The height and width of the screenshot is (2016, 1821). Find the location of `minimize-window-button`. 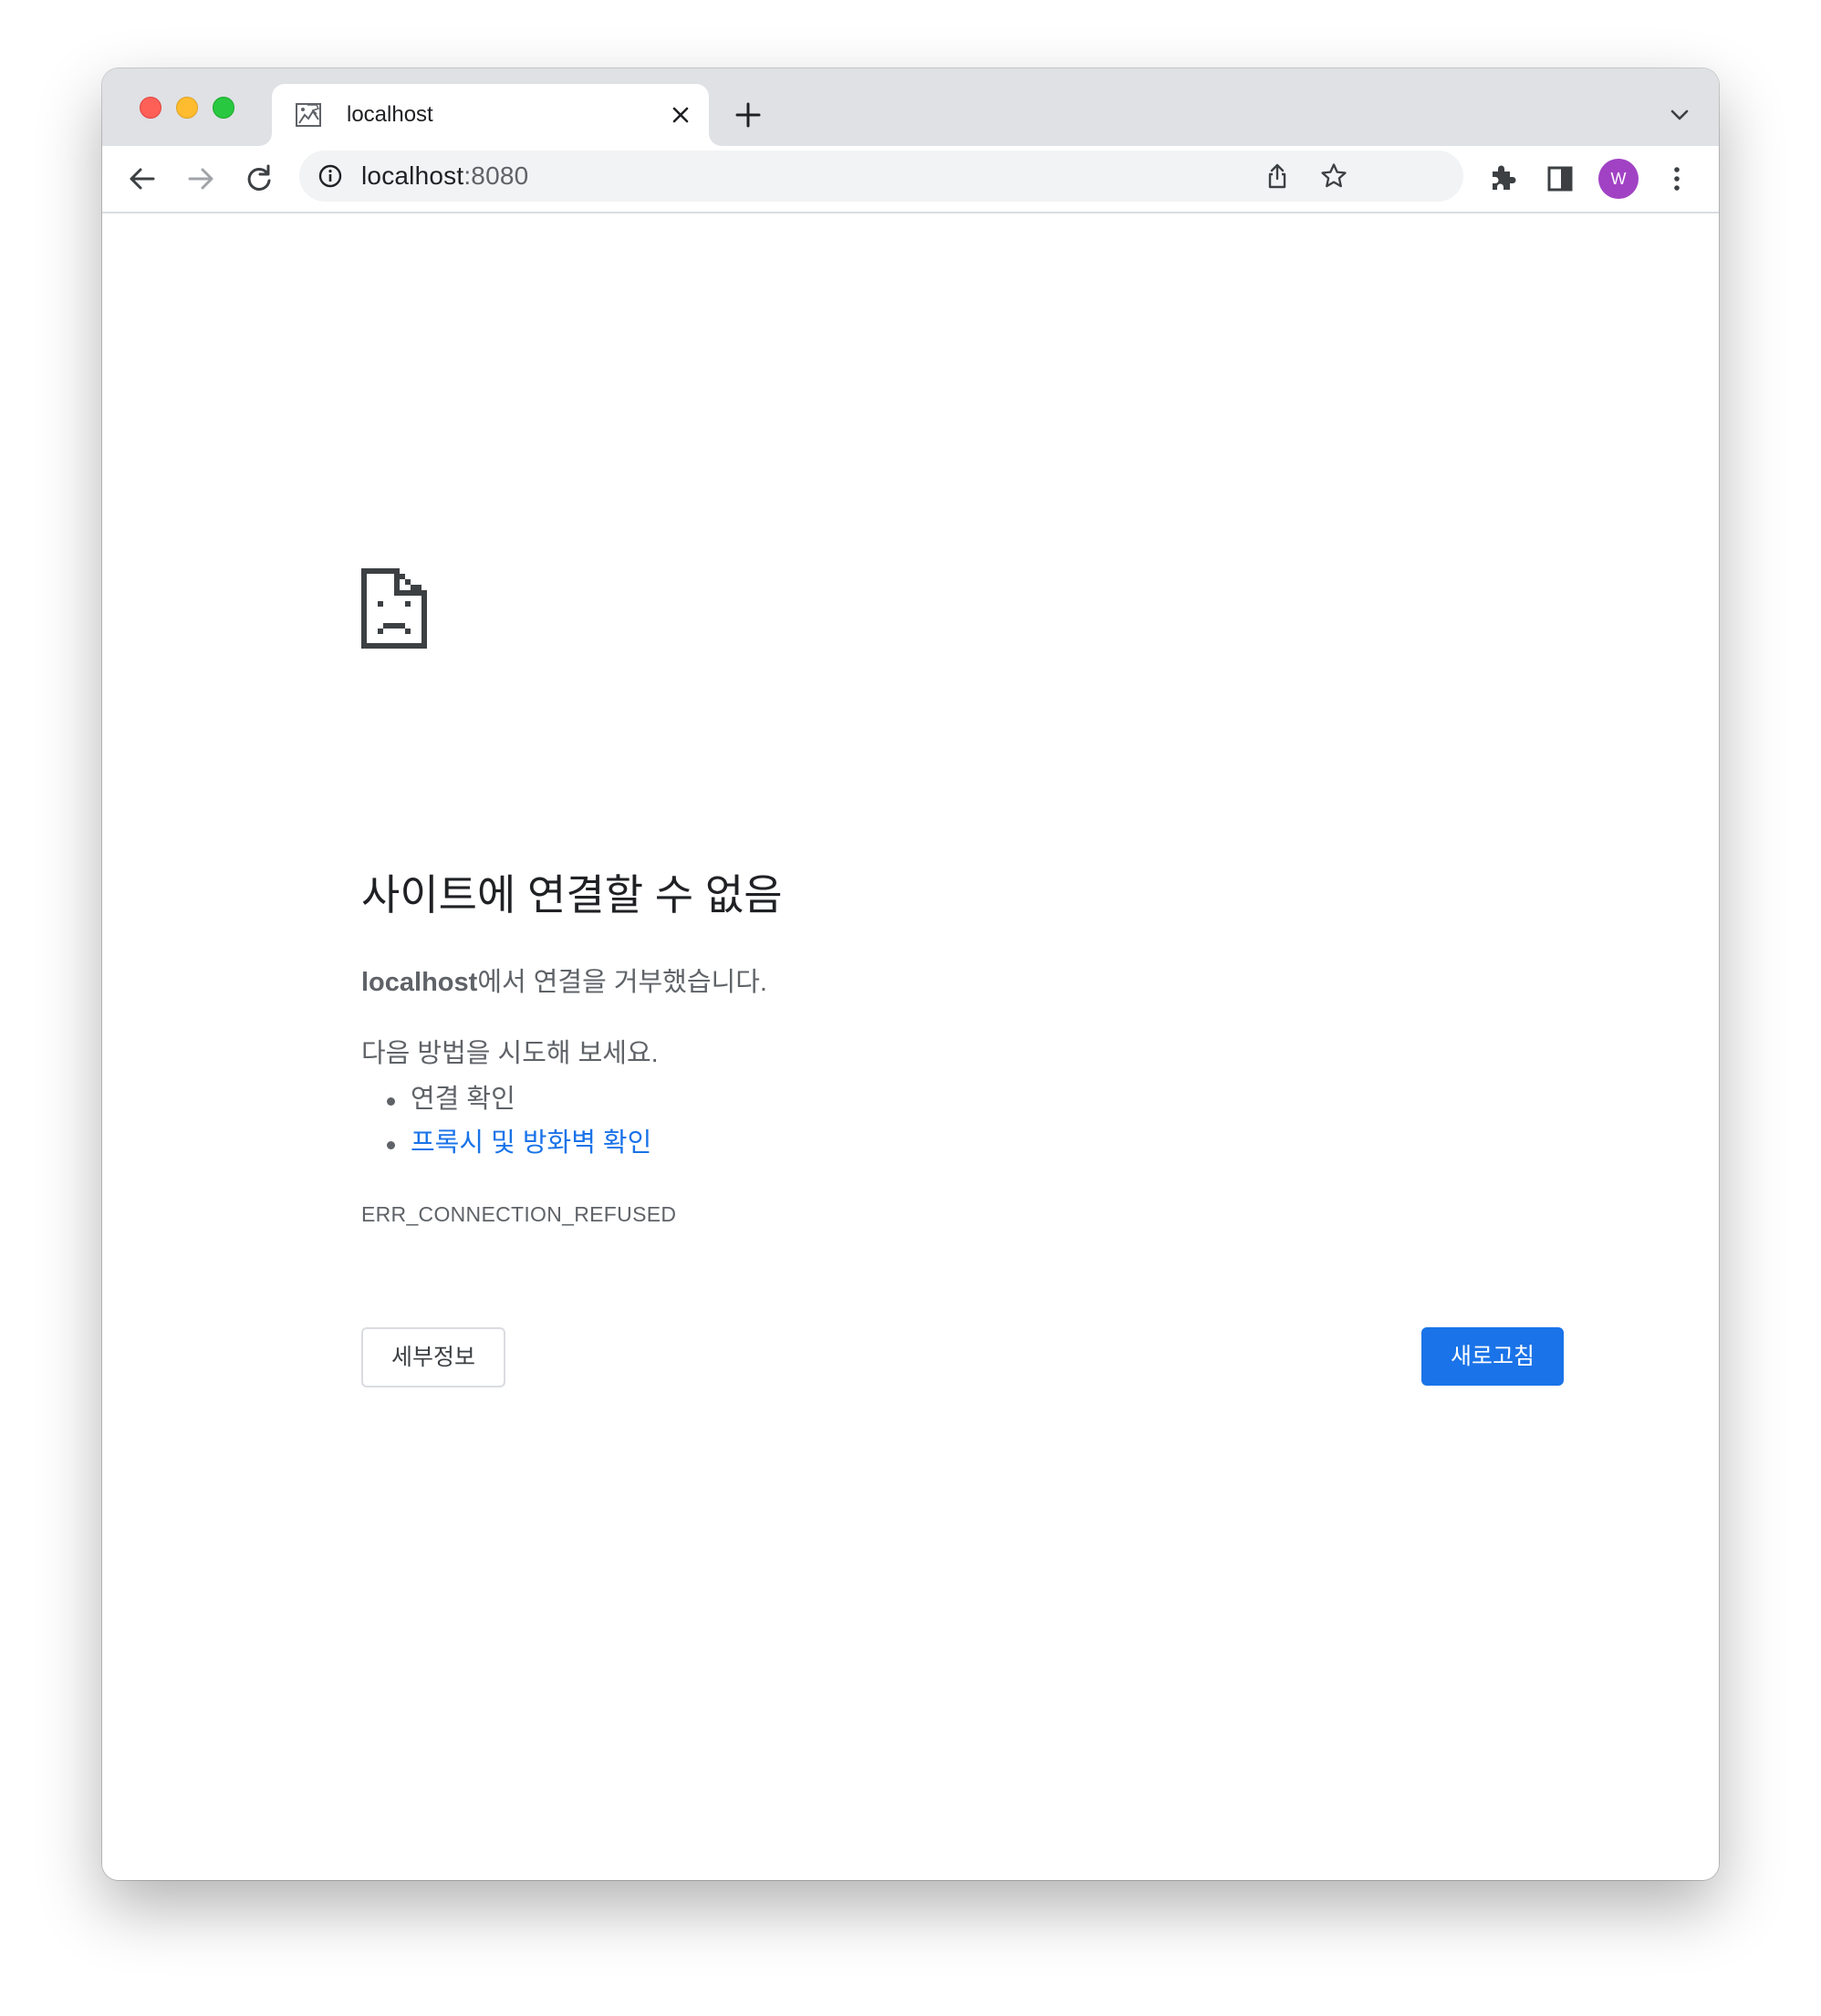

minimize-window-button is located at coordinates (187, 108).